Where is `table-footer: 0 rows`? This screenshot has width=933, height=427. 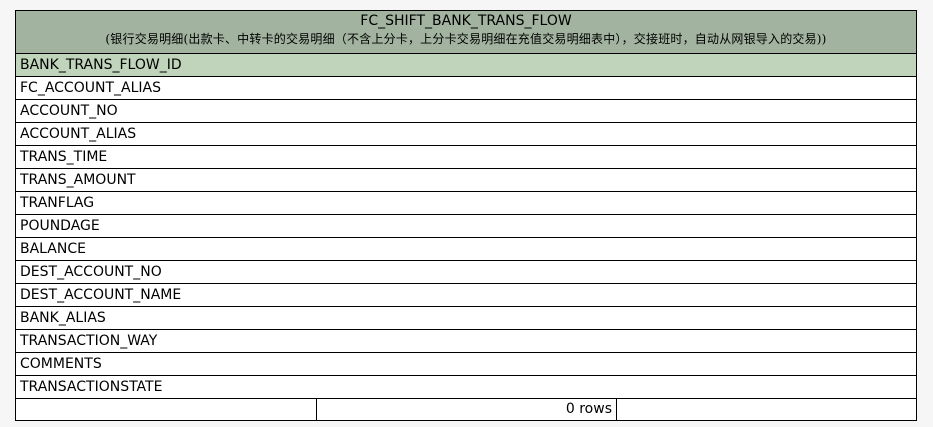 table-footer: 0 rows is located at coordinates (466, 409).